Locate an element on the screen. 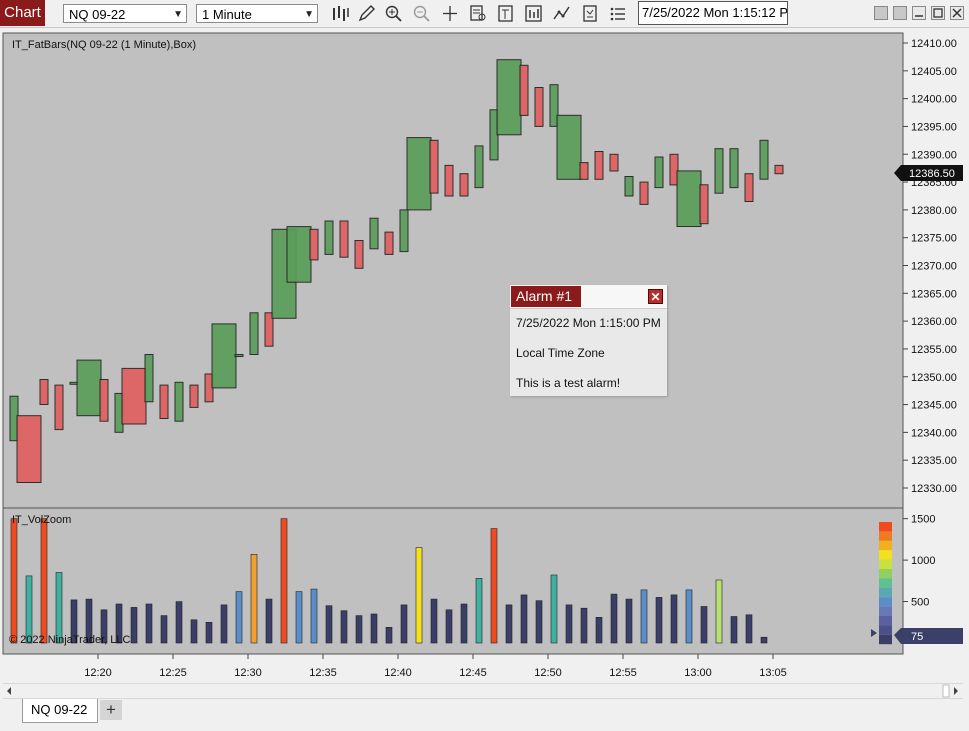 Image resolution: width=969 pixels, height=731 pixels. price-tick-label: 12410.00 is located at coordinates (934, 44).